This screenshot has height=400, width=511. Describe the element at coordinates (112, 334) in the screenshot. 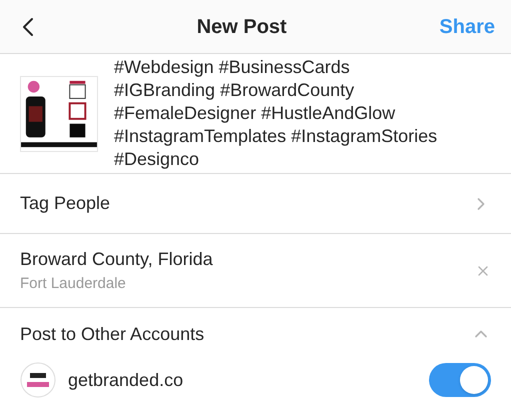

I see `section-title: Post to Other Accounts` at that location.